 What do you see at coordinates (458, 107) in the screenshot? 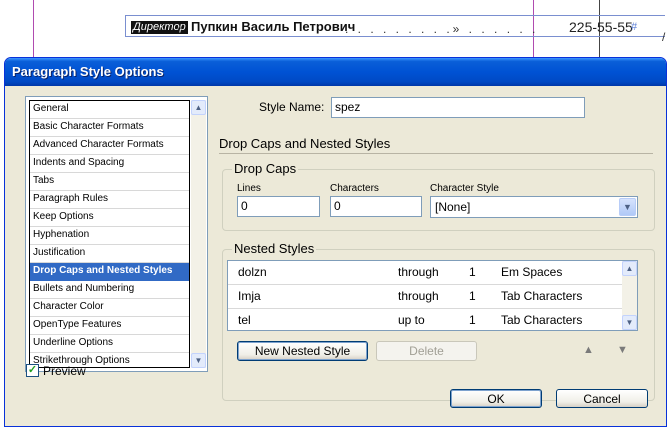
I see `style-name-input: spez` at bounding box center [458, 107].